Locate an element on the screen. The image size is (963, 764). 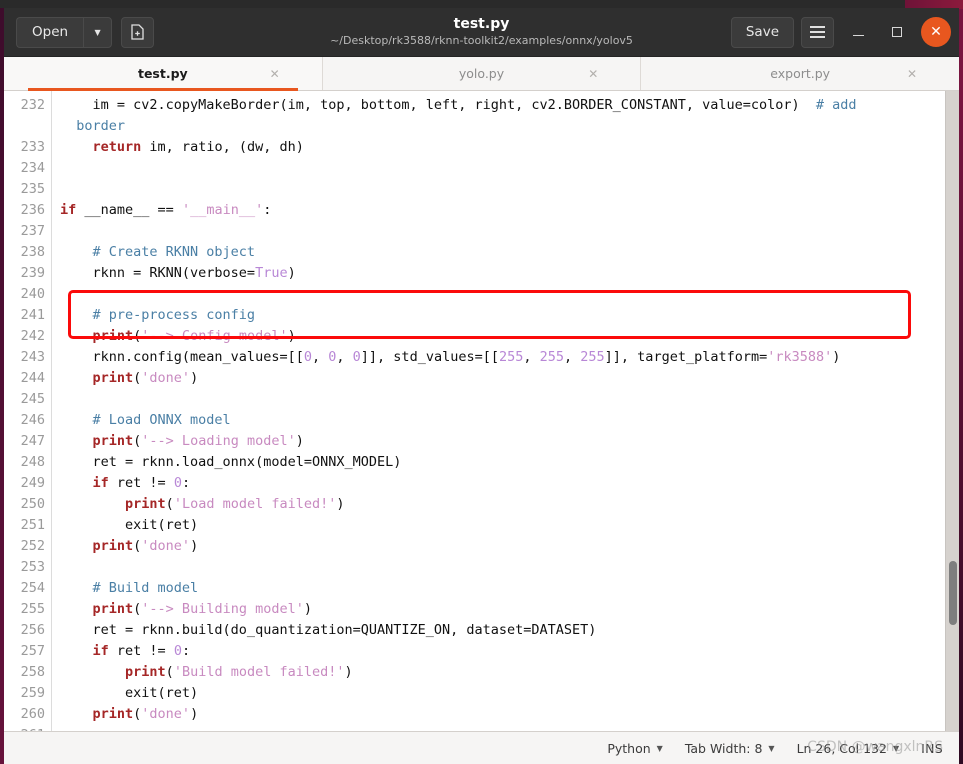
code-line-233: return im, ratio, (dw, dh) is located at coordinates (198, 147).